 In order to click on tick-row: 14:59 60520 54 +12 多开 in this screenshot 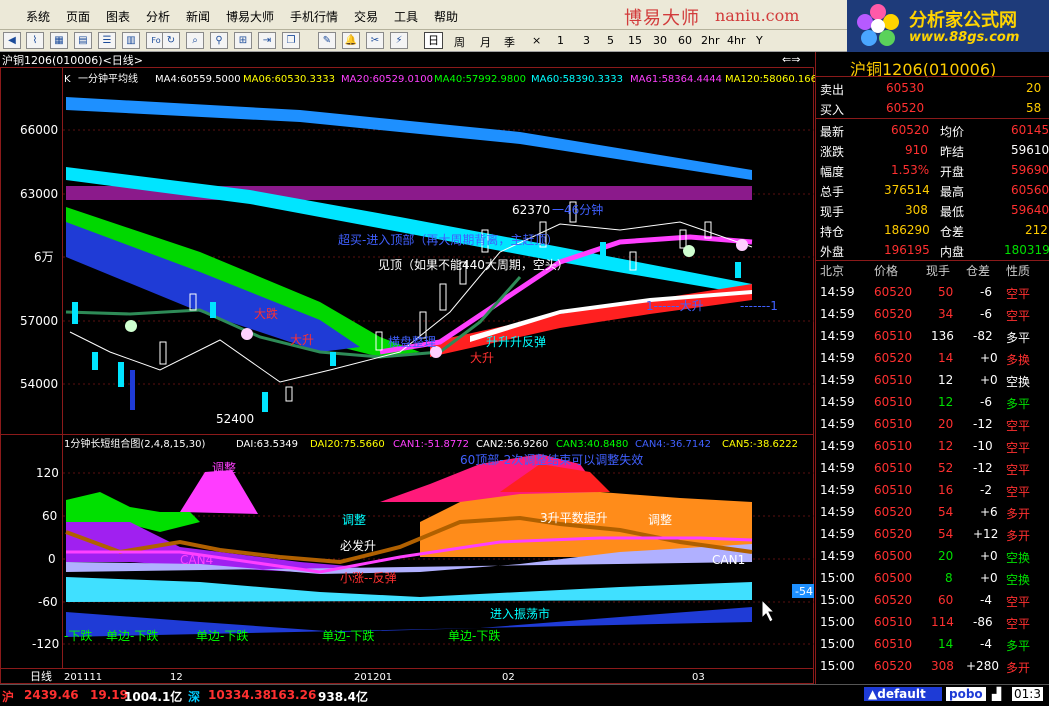, I will do `click(932, 534)`.